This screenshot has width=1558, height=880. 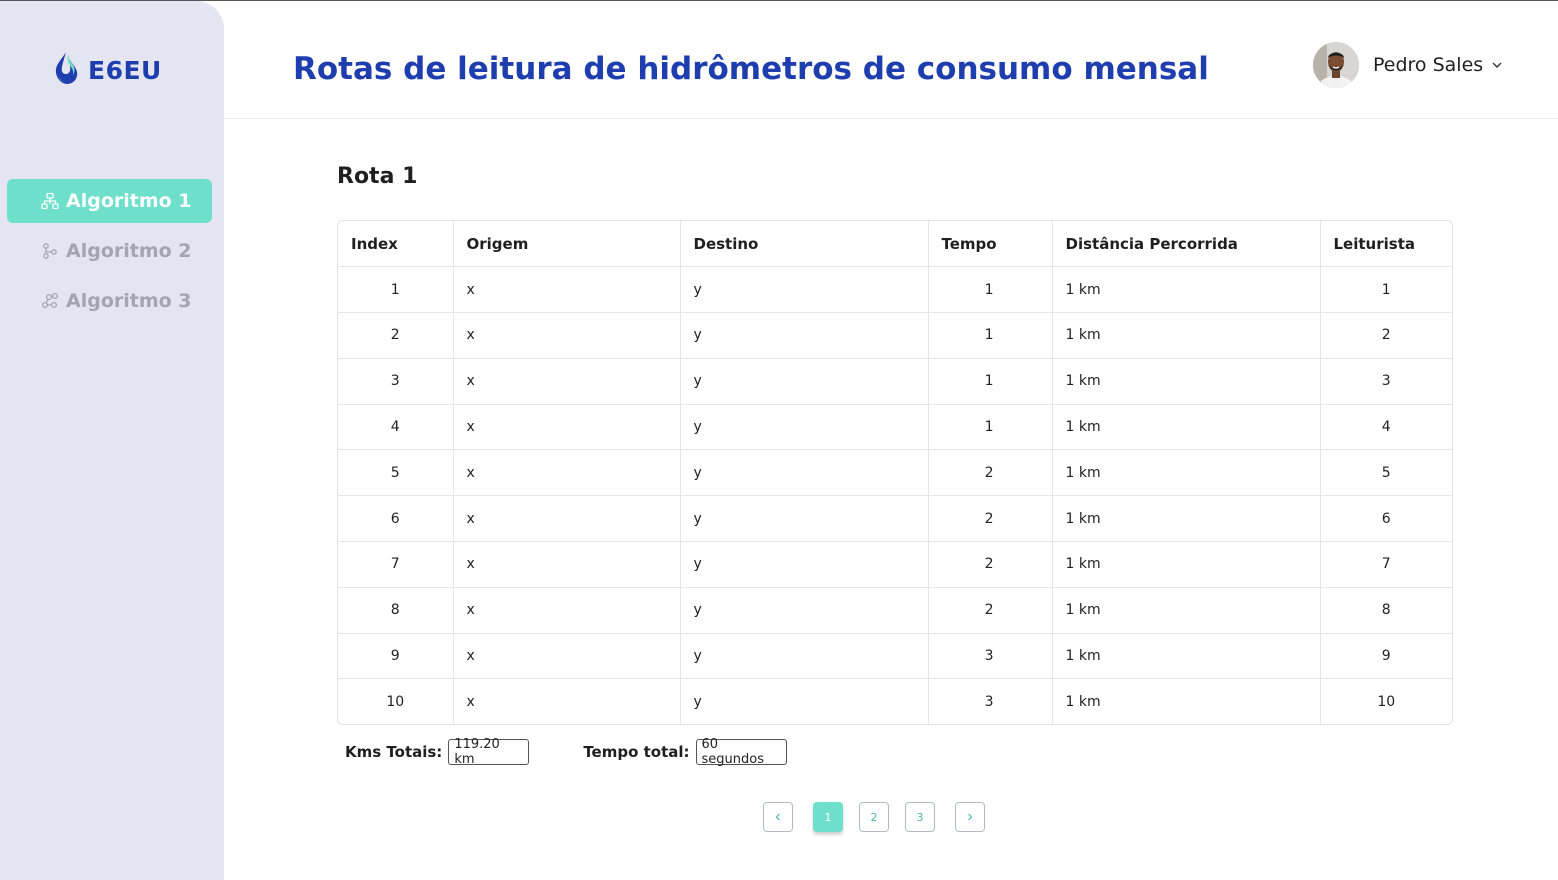 What do you see at coordinates (1386, 381) in the screenshot?
I see `cell-leiturista: 3` at bounding box center [1386, 381].